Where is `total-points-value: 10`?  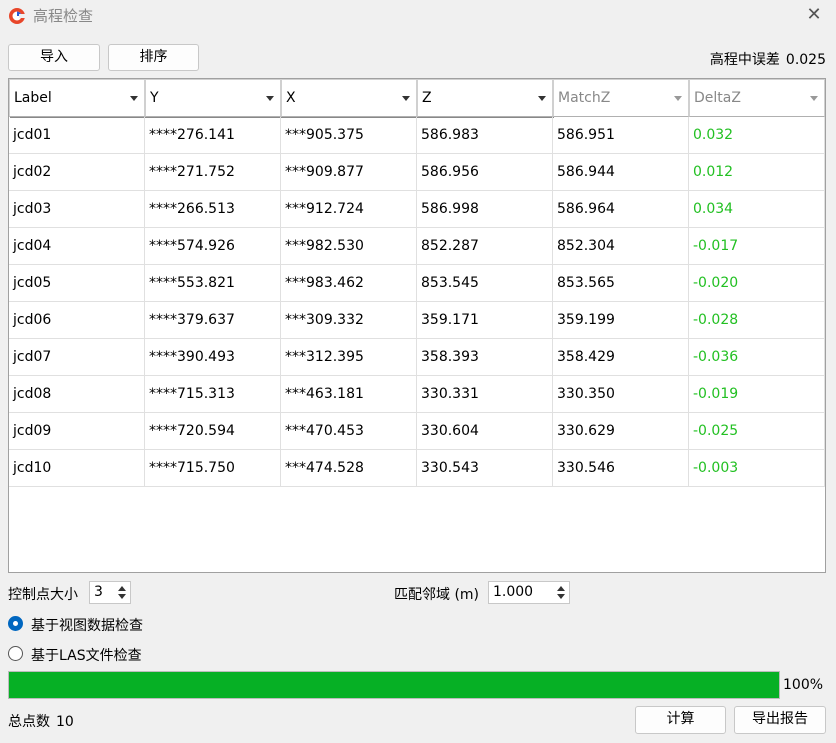
total-points-value: 10 is located at coordinates (65, 722).